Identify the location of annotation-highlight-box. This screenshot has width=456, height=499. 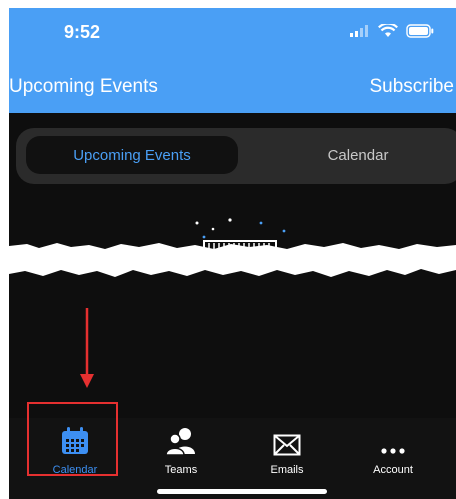
(72, 439).